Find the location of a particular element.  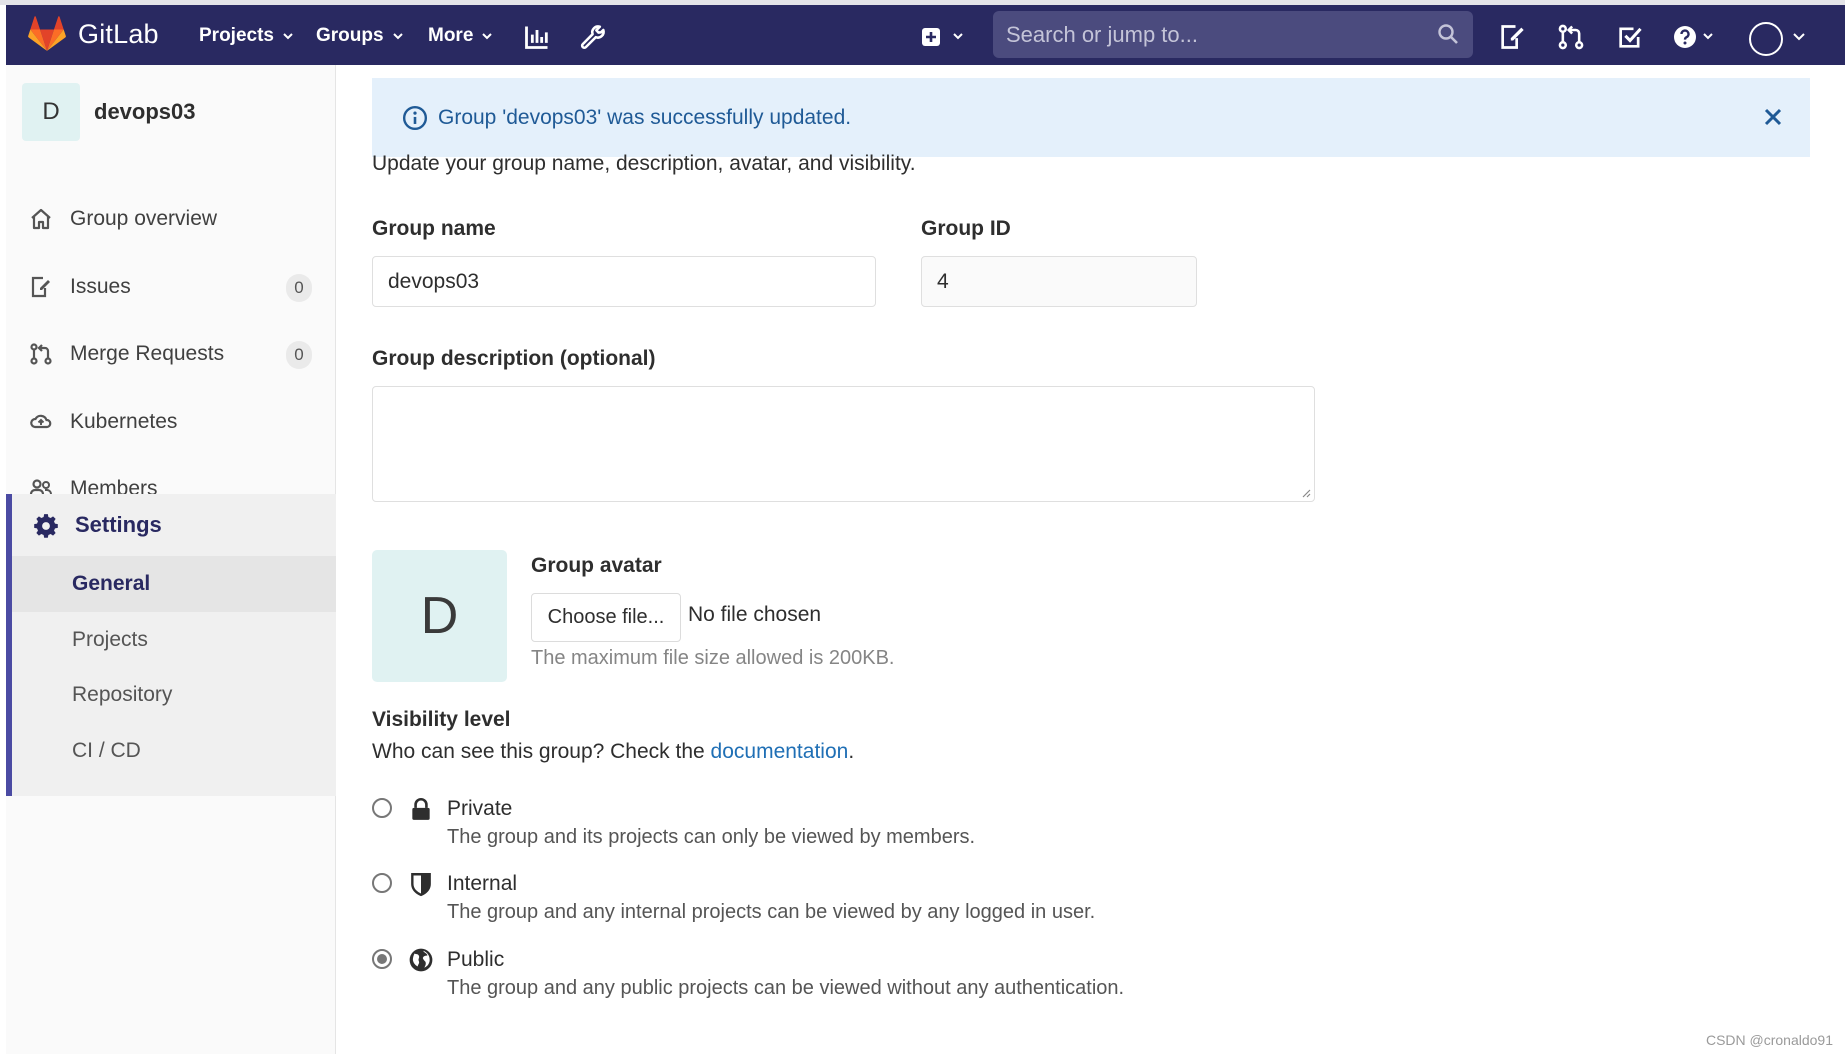

home-icon is located at coordinates (41, 219).